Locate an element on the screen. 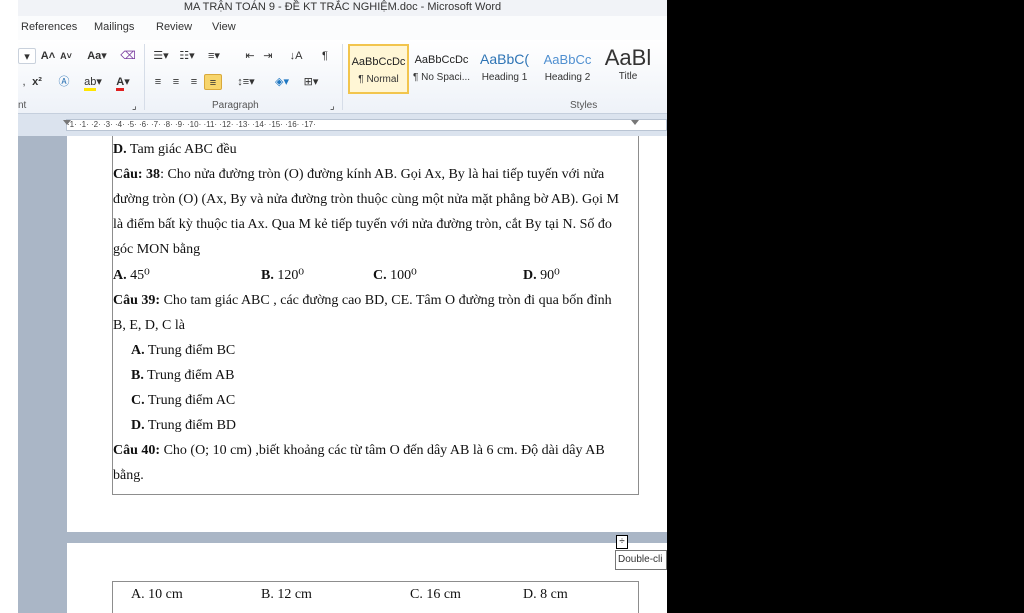 This screenshot has height=613, width=1024. tooltip: Double-cli is located at coordinates (641, 560).